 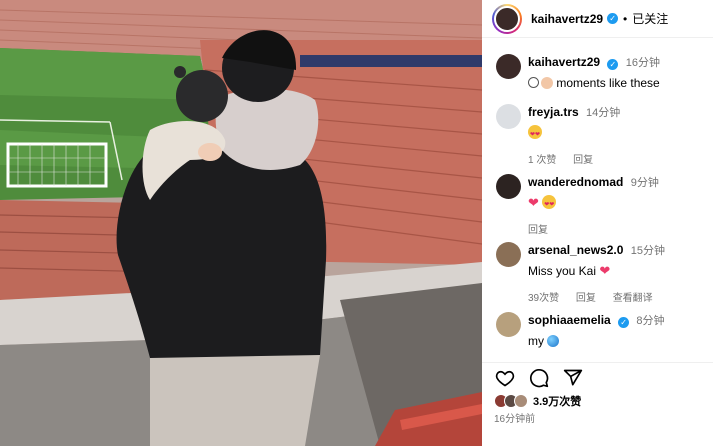 I want to click on comment-text-row: Miss you Kai ❤, so click(x=619, y=271).